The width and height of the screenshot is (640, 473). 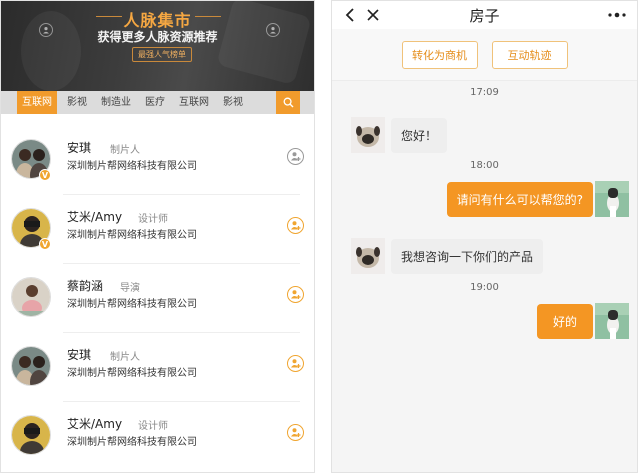 What do you see at coordinates (564, 321) in the screenshot?
I see `message-bubble: 好的` at bounding box center [564, 321].